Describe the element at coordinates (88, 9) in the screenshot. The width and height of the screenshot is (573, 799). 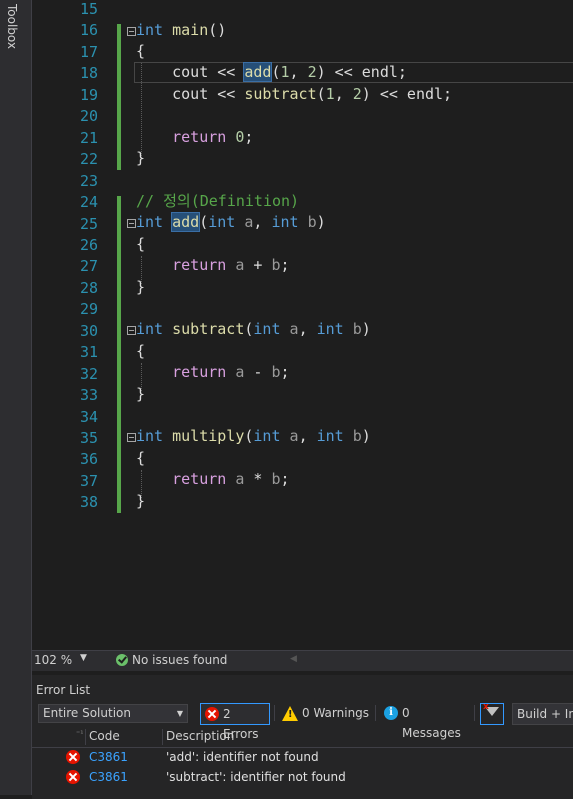
I see `line-number: 15` at that location.